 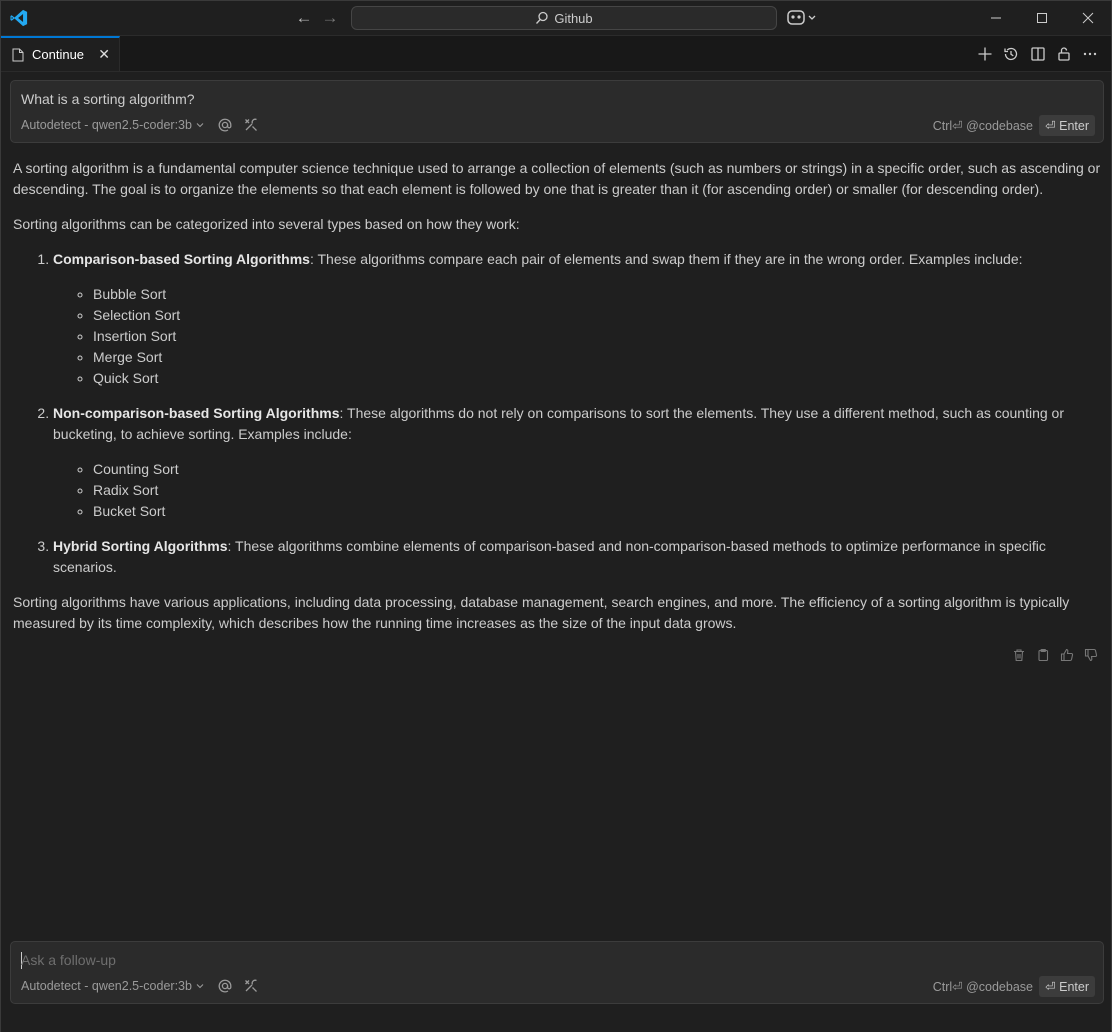 I want to click on maximize-icon, so click(x=1042, y=18).